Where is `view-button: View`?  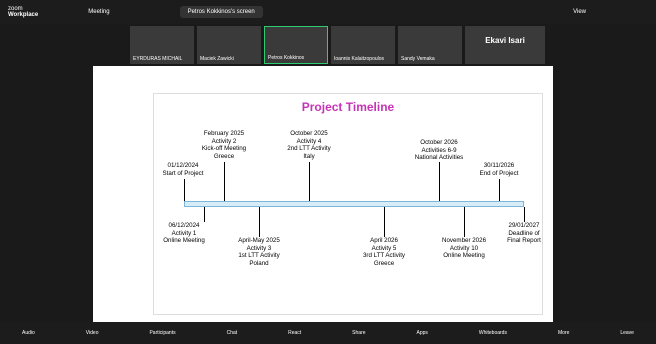 view-button: View is located at coordinates (579, 12).